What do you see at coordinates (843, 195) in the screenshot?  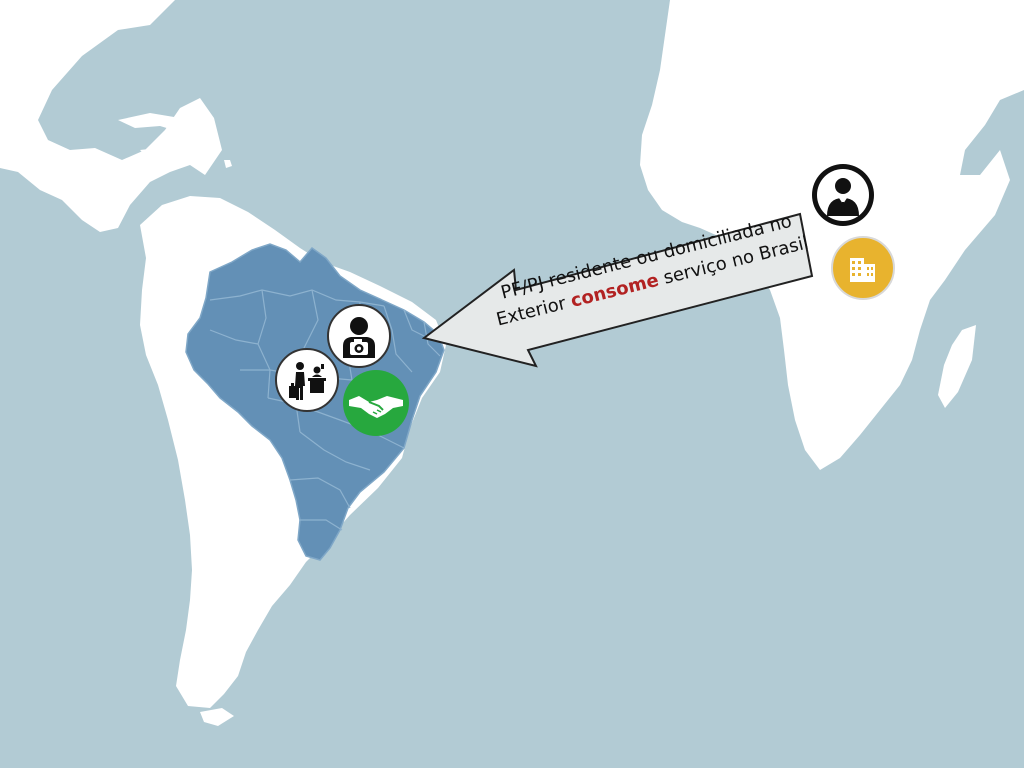 I see `businessman-icon` at bounding box center [843, 195].